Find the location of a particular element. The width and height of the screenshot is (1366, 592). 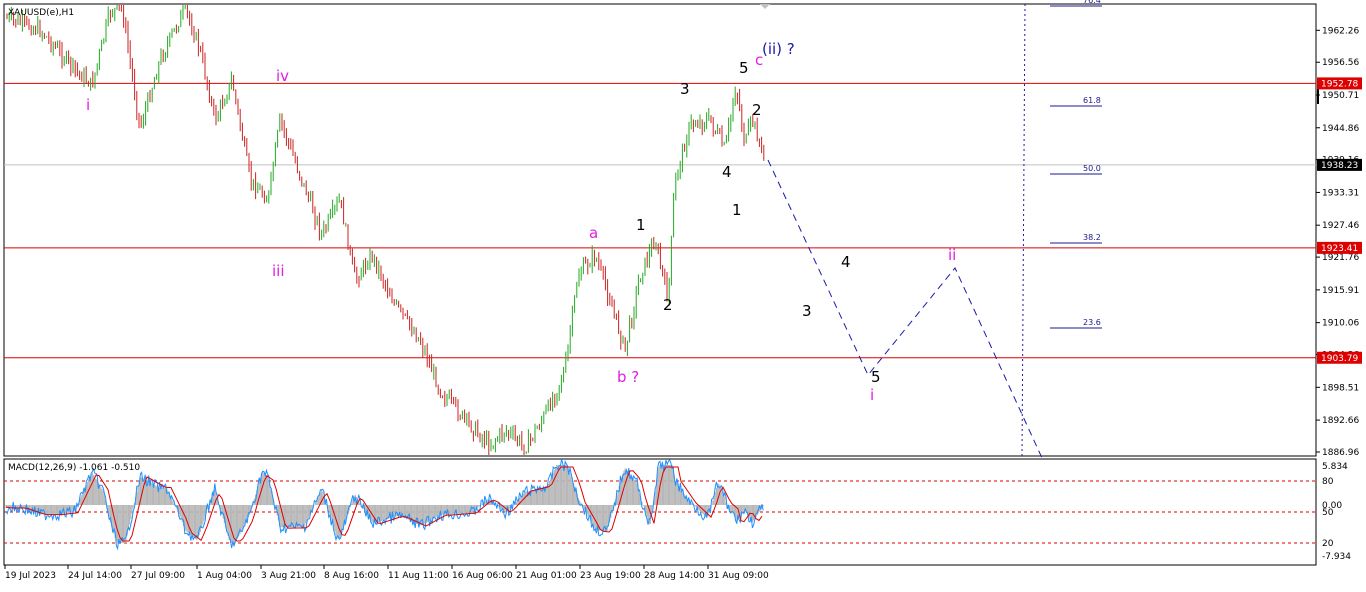

macd-tick-label: -7.934 is located at coordinates (1336, 557).